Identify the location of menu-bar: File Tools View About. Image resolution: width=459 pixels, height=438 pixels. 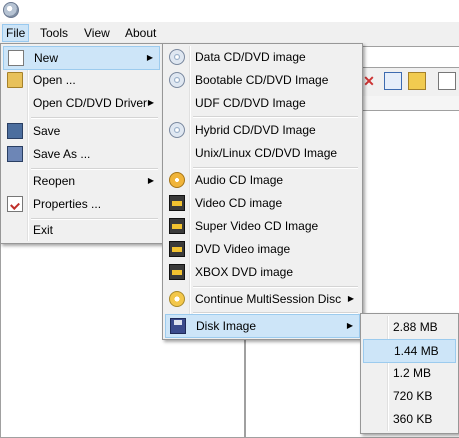
(229, 33).